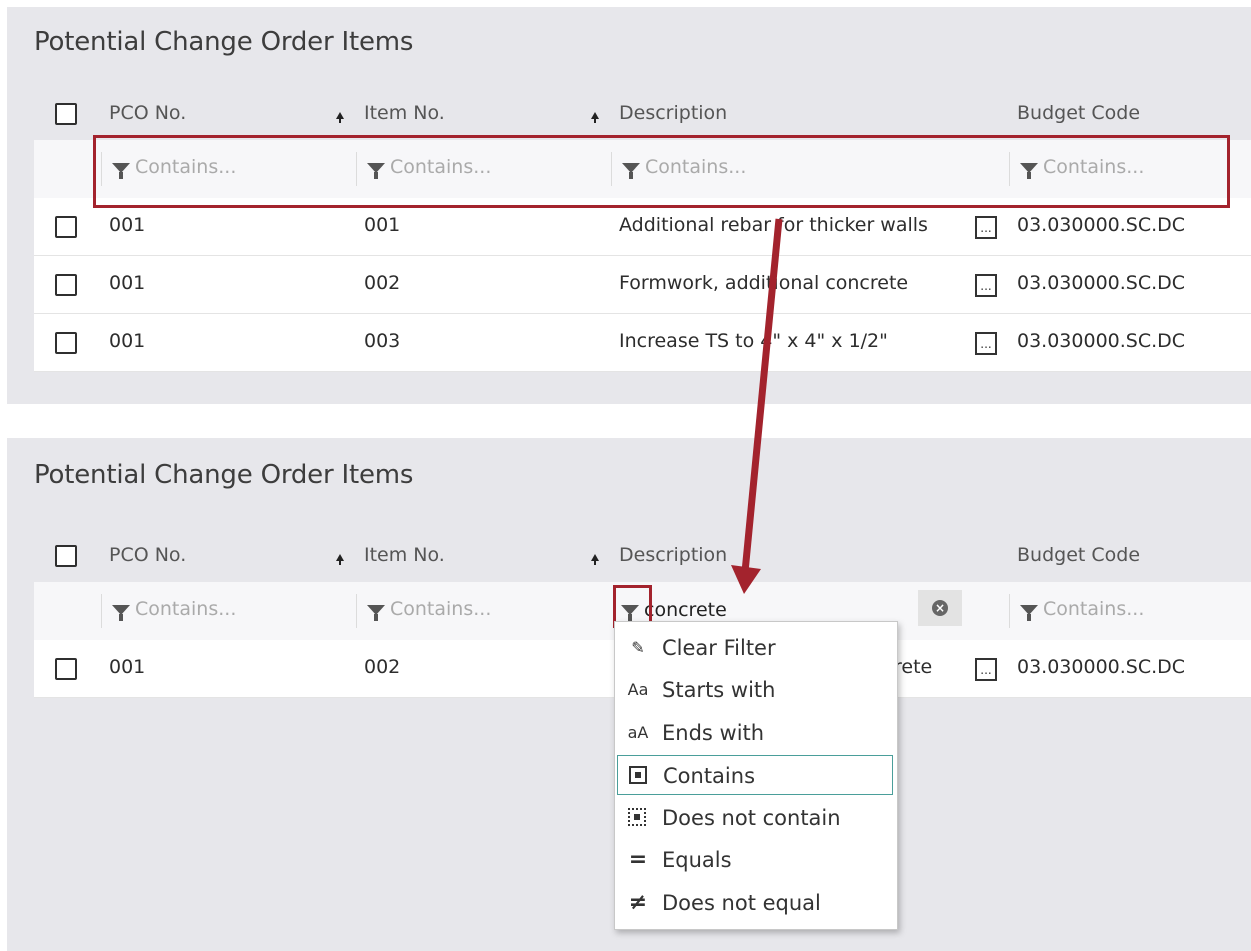  What do you see at coordinates (719, 690) in the screenshot?
I see `menu-item-label: Starts with` at bounding box center [719, 690].